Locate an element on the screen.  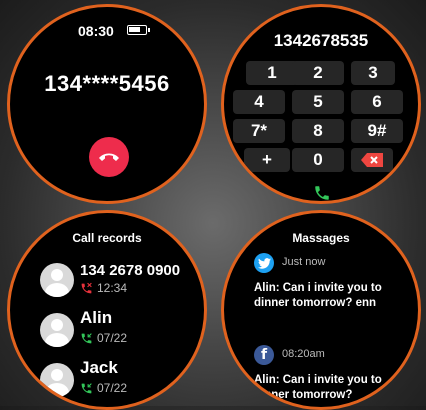
key-8: 8 is located at coordinates (318, 131).